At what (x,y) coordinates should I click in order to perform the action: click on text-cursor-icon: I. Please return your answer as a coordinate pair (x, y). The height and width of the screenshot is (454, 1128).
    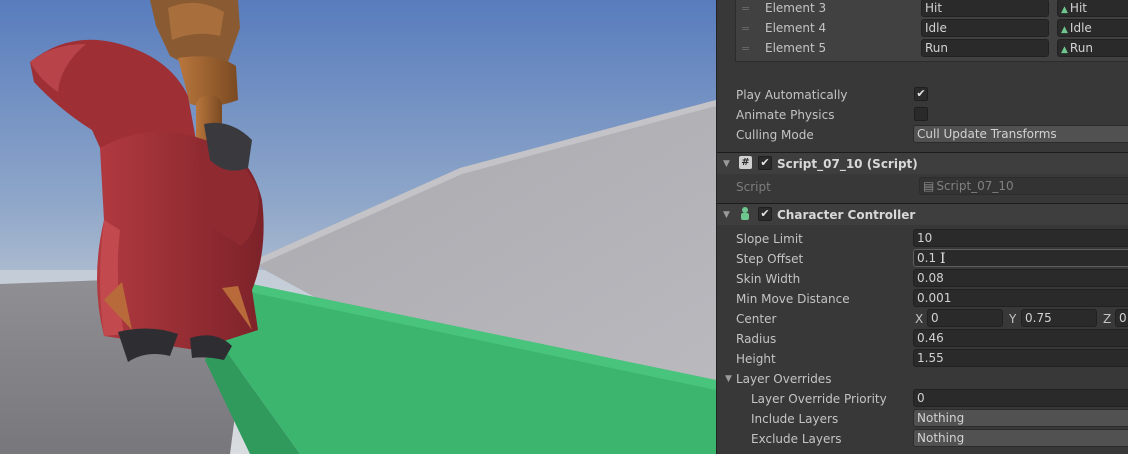
    Looking at the image, I should click on (943, 259).